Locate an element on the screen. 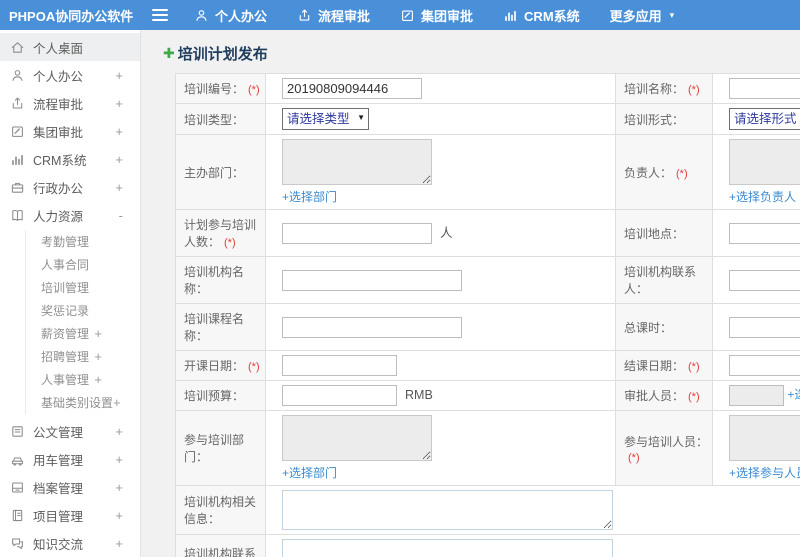 Image resolution: width=800 pixels, height=557 pixels. sidebar-item-training-mgmt: 培训管理 is located at coordinates (83, 287).